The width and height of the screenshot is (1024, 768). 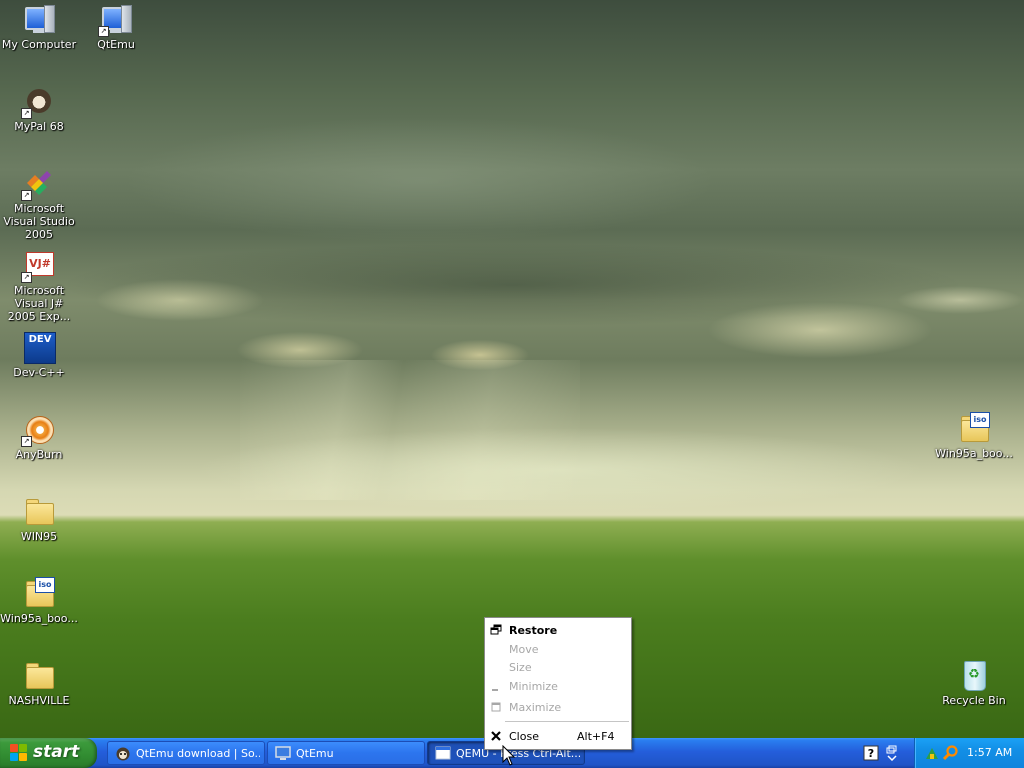 What do you see at coordinates (989, 752) in the screenshot?
I see `clock: 1:57 AM` at bounding box center [989, 752].